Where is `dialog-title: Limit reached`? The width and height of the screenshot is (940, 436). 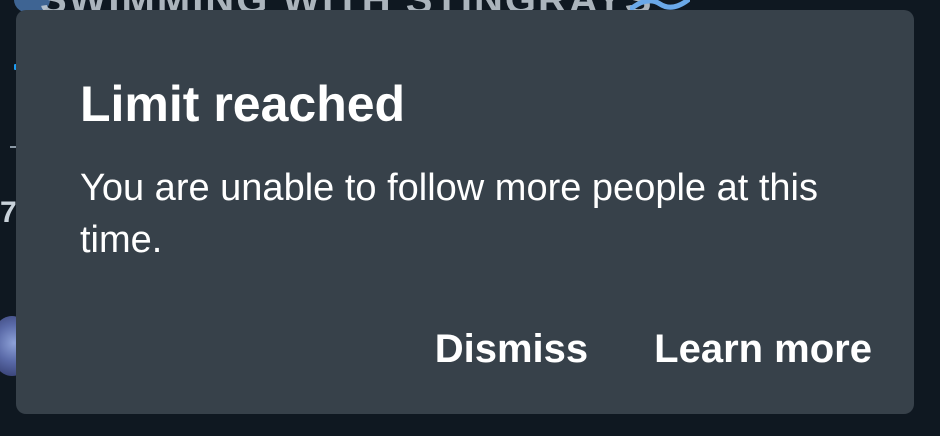 dialog-title: Limit reached is located at coordinates (243, 104).